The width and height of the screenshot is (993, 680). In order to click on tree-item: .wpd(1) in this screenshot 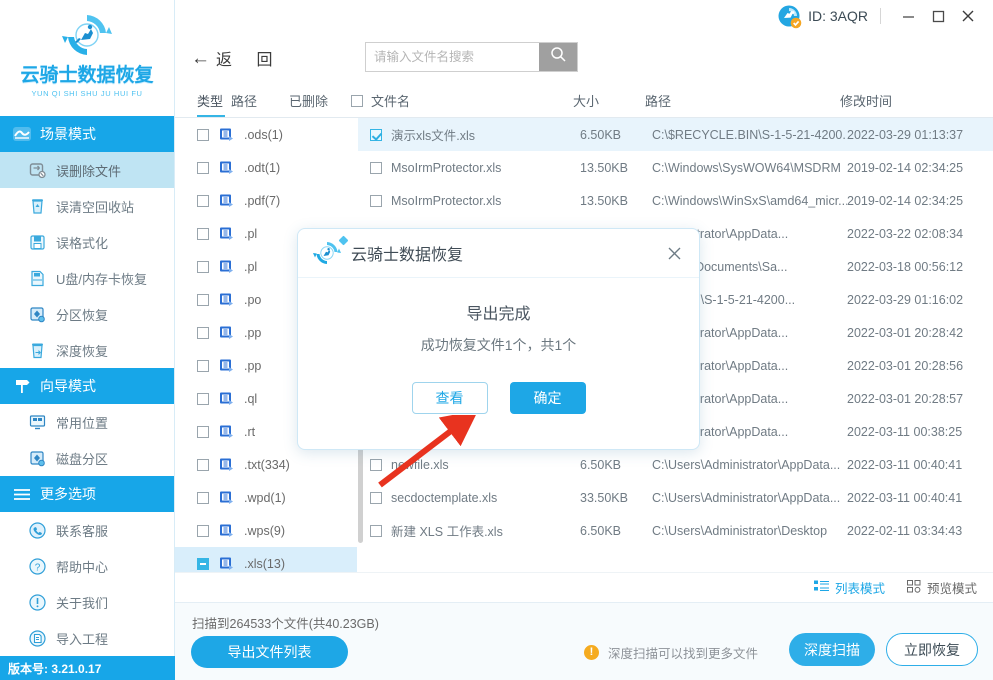, I will do `click(266, 497)`.